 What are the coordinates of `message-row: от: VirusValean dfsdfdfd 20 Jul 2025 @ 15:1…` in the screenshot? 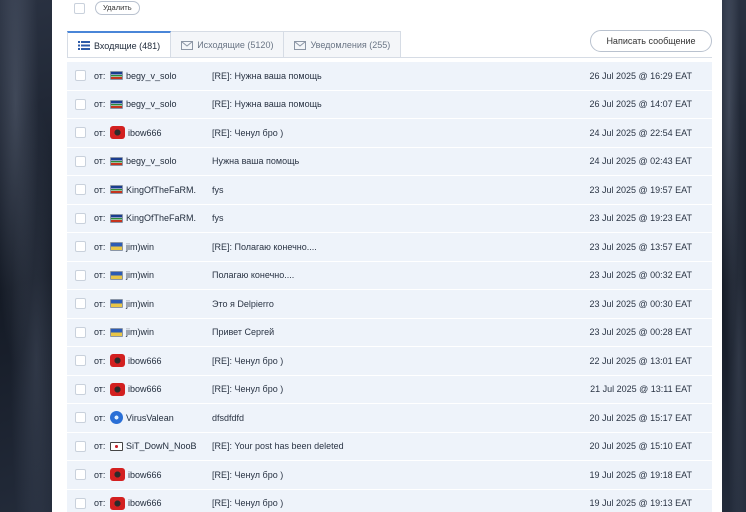 It's located at (389, 418).